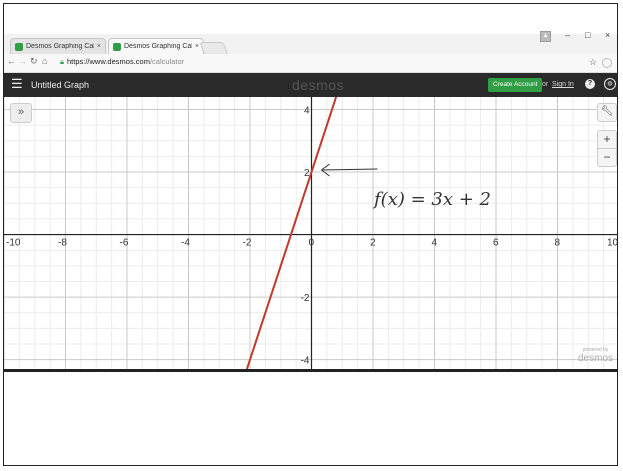 The width and height of the screenshot is (623, 471). I want to click on x-tick-label: 4, so click(435, 243).